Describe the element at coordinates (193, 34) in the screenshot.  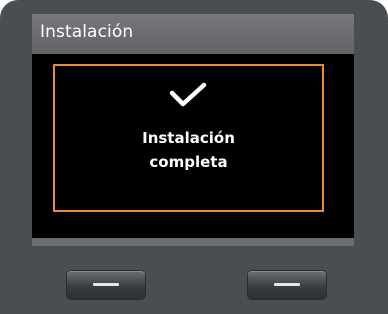
I see `title-bar: Instalación` at that location.